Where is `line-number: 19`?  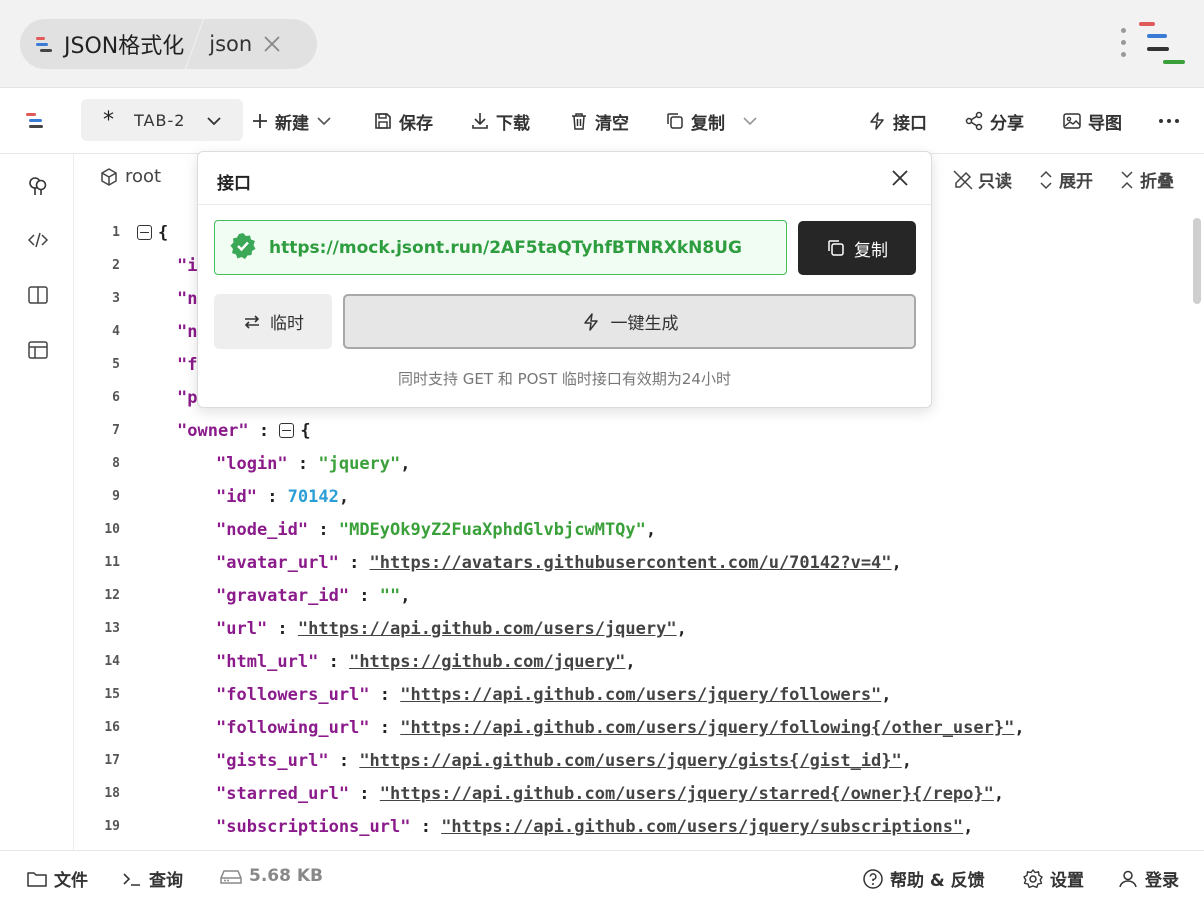
line-number: 19 is located at coordinates (112, 826).